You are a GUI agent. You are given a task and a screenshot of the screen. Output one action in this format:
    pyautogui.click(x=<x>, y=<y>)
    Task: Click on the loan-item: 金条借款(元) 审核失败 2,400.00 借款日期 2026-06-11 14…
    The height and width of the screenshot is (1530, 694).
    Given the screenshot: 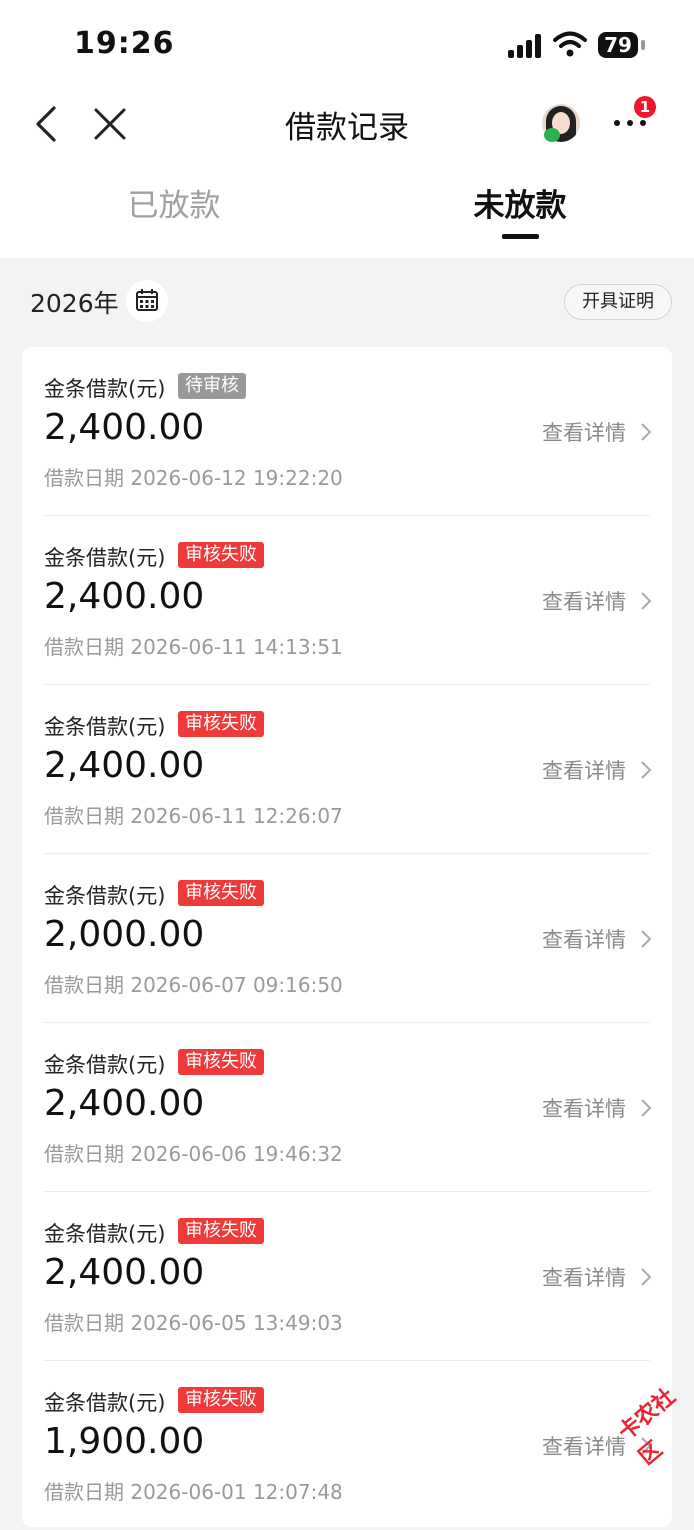 What is the action you would take?
    pyautogui.click(x=347, y=600)
    